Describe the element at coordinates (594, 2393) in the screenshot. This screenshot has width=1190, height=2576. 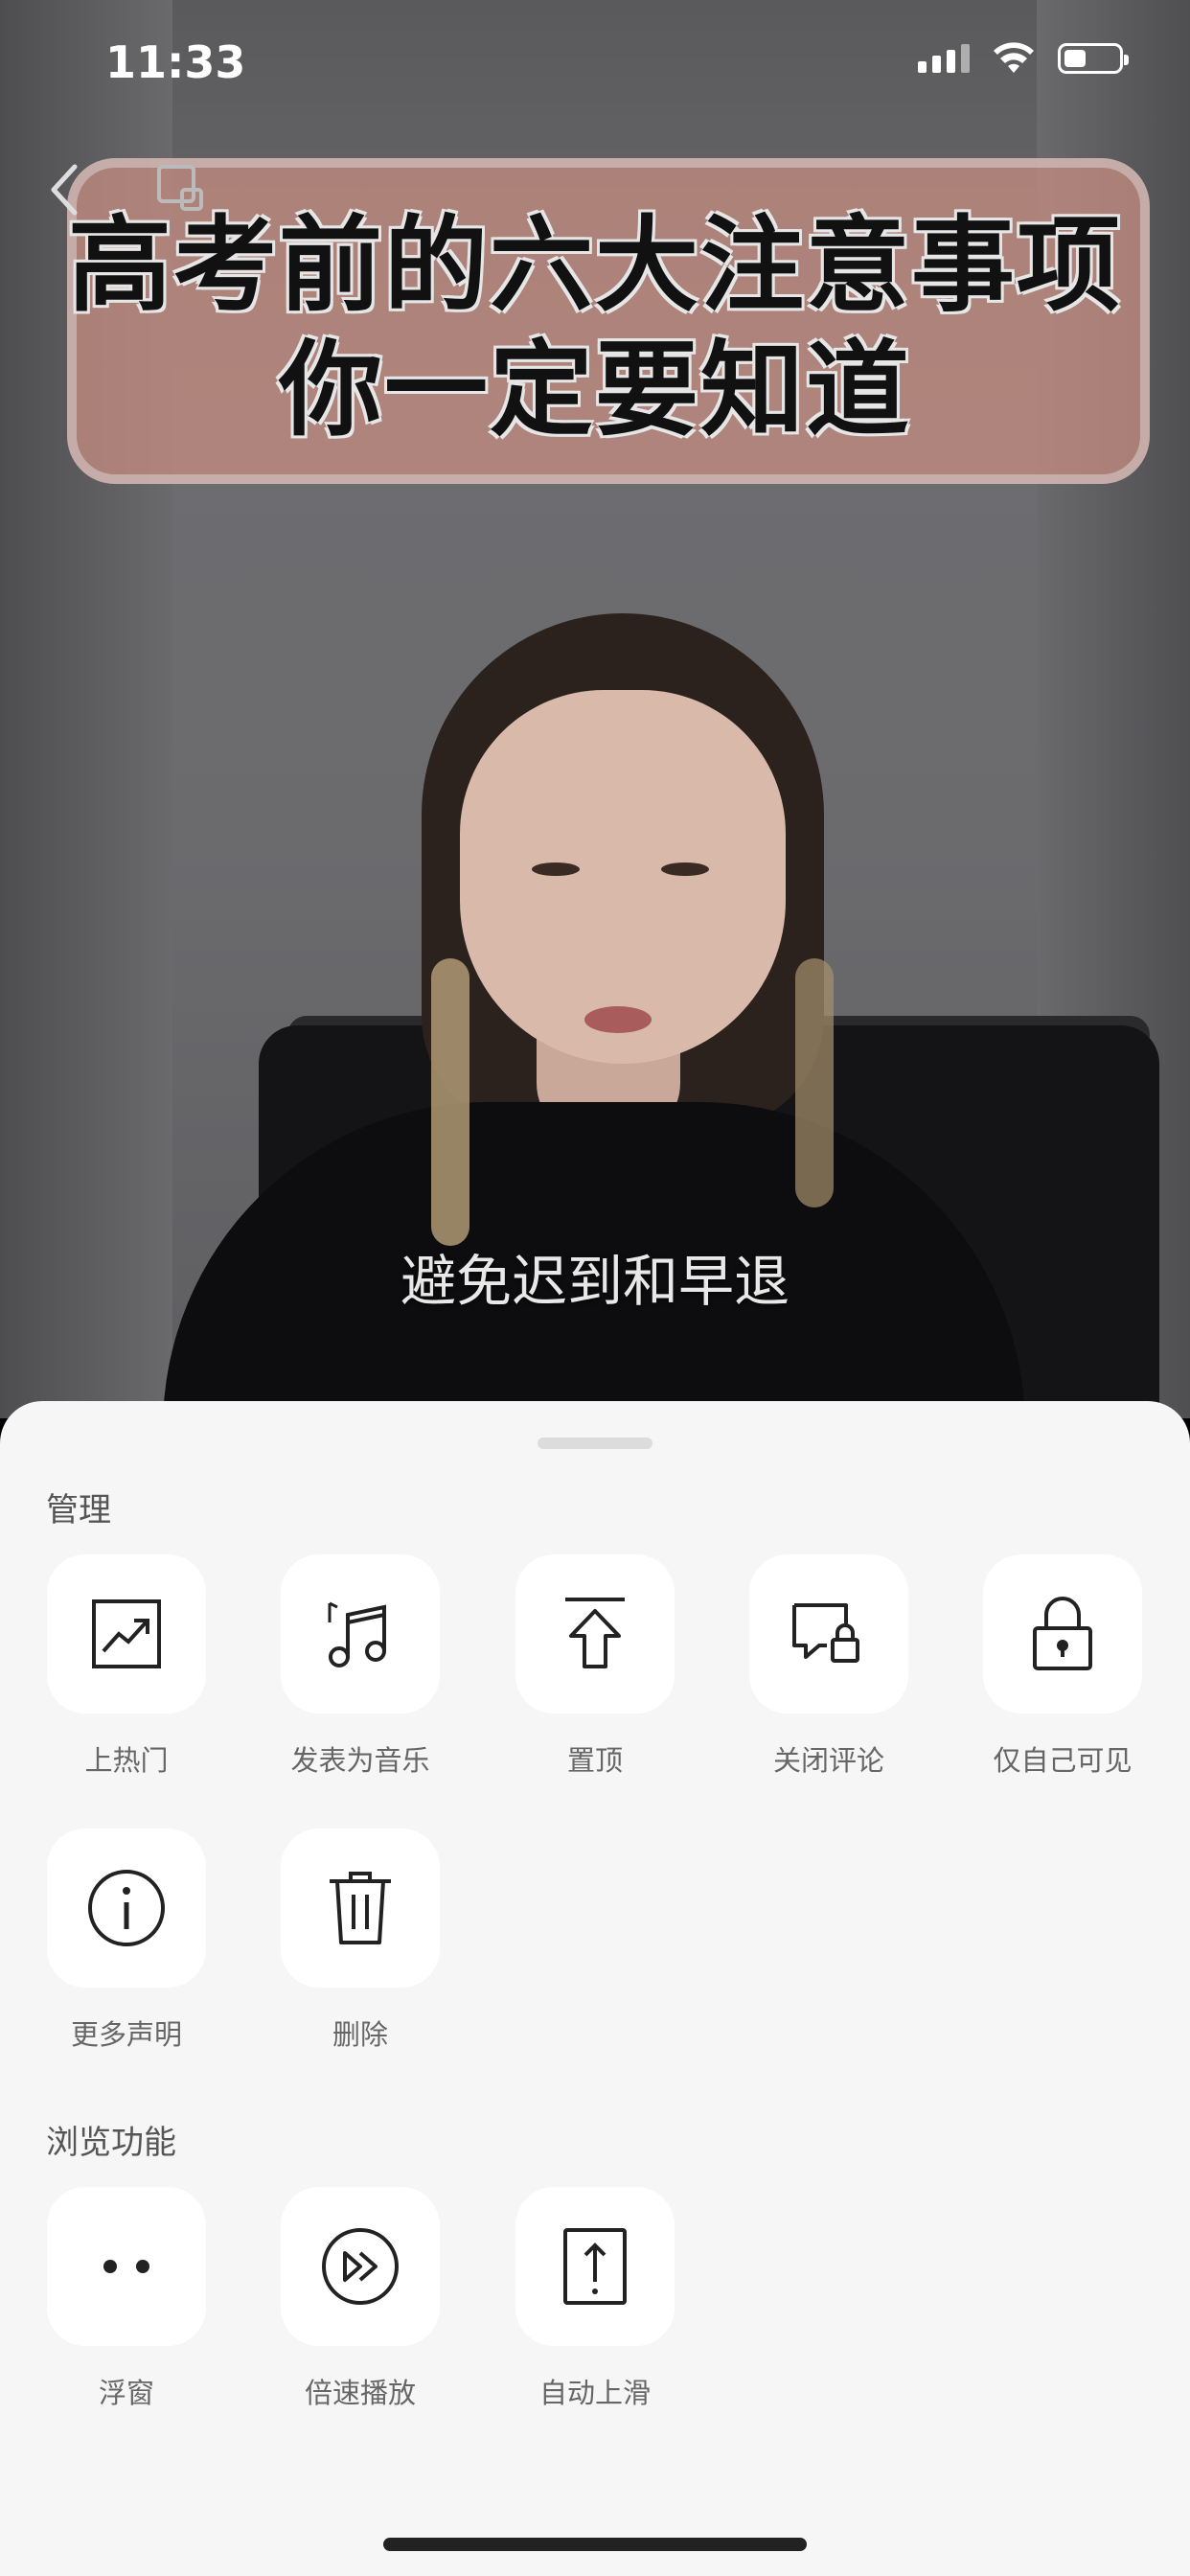
I see `auto-scroll-label: 自动上滑` at that location.